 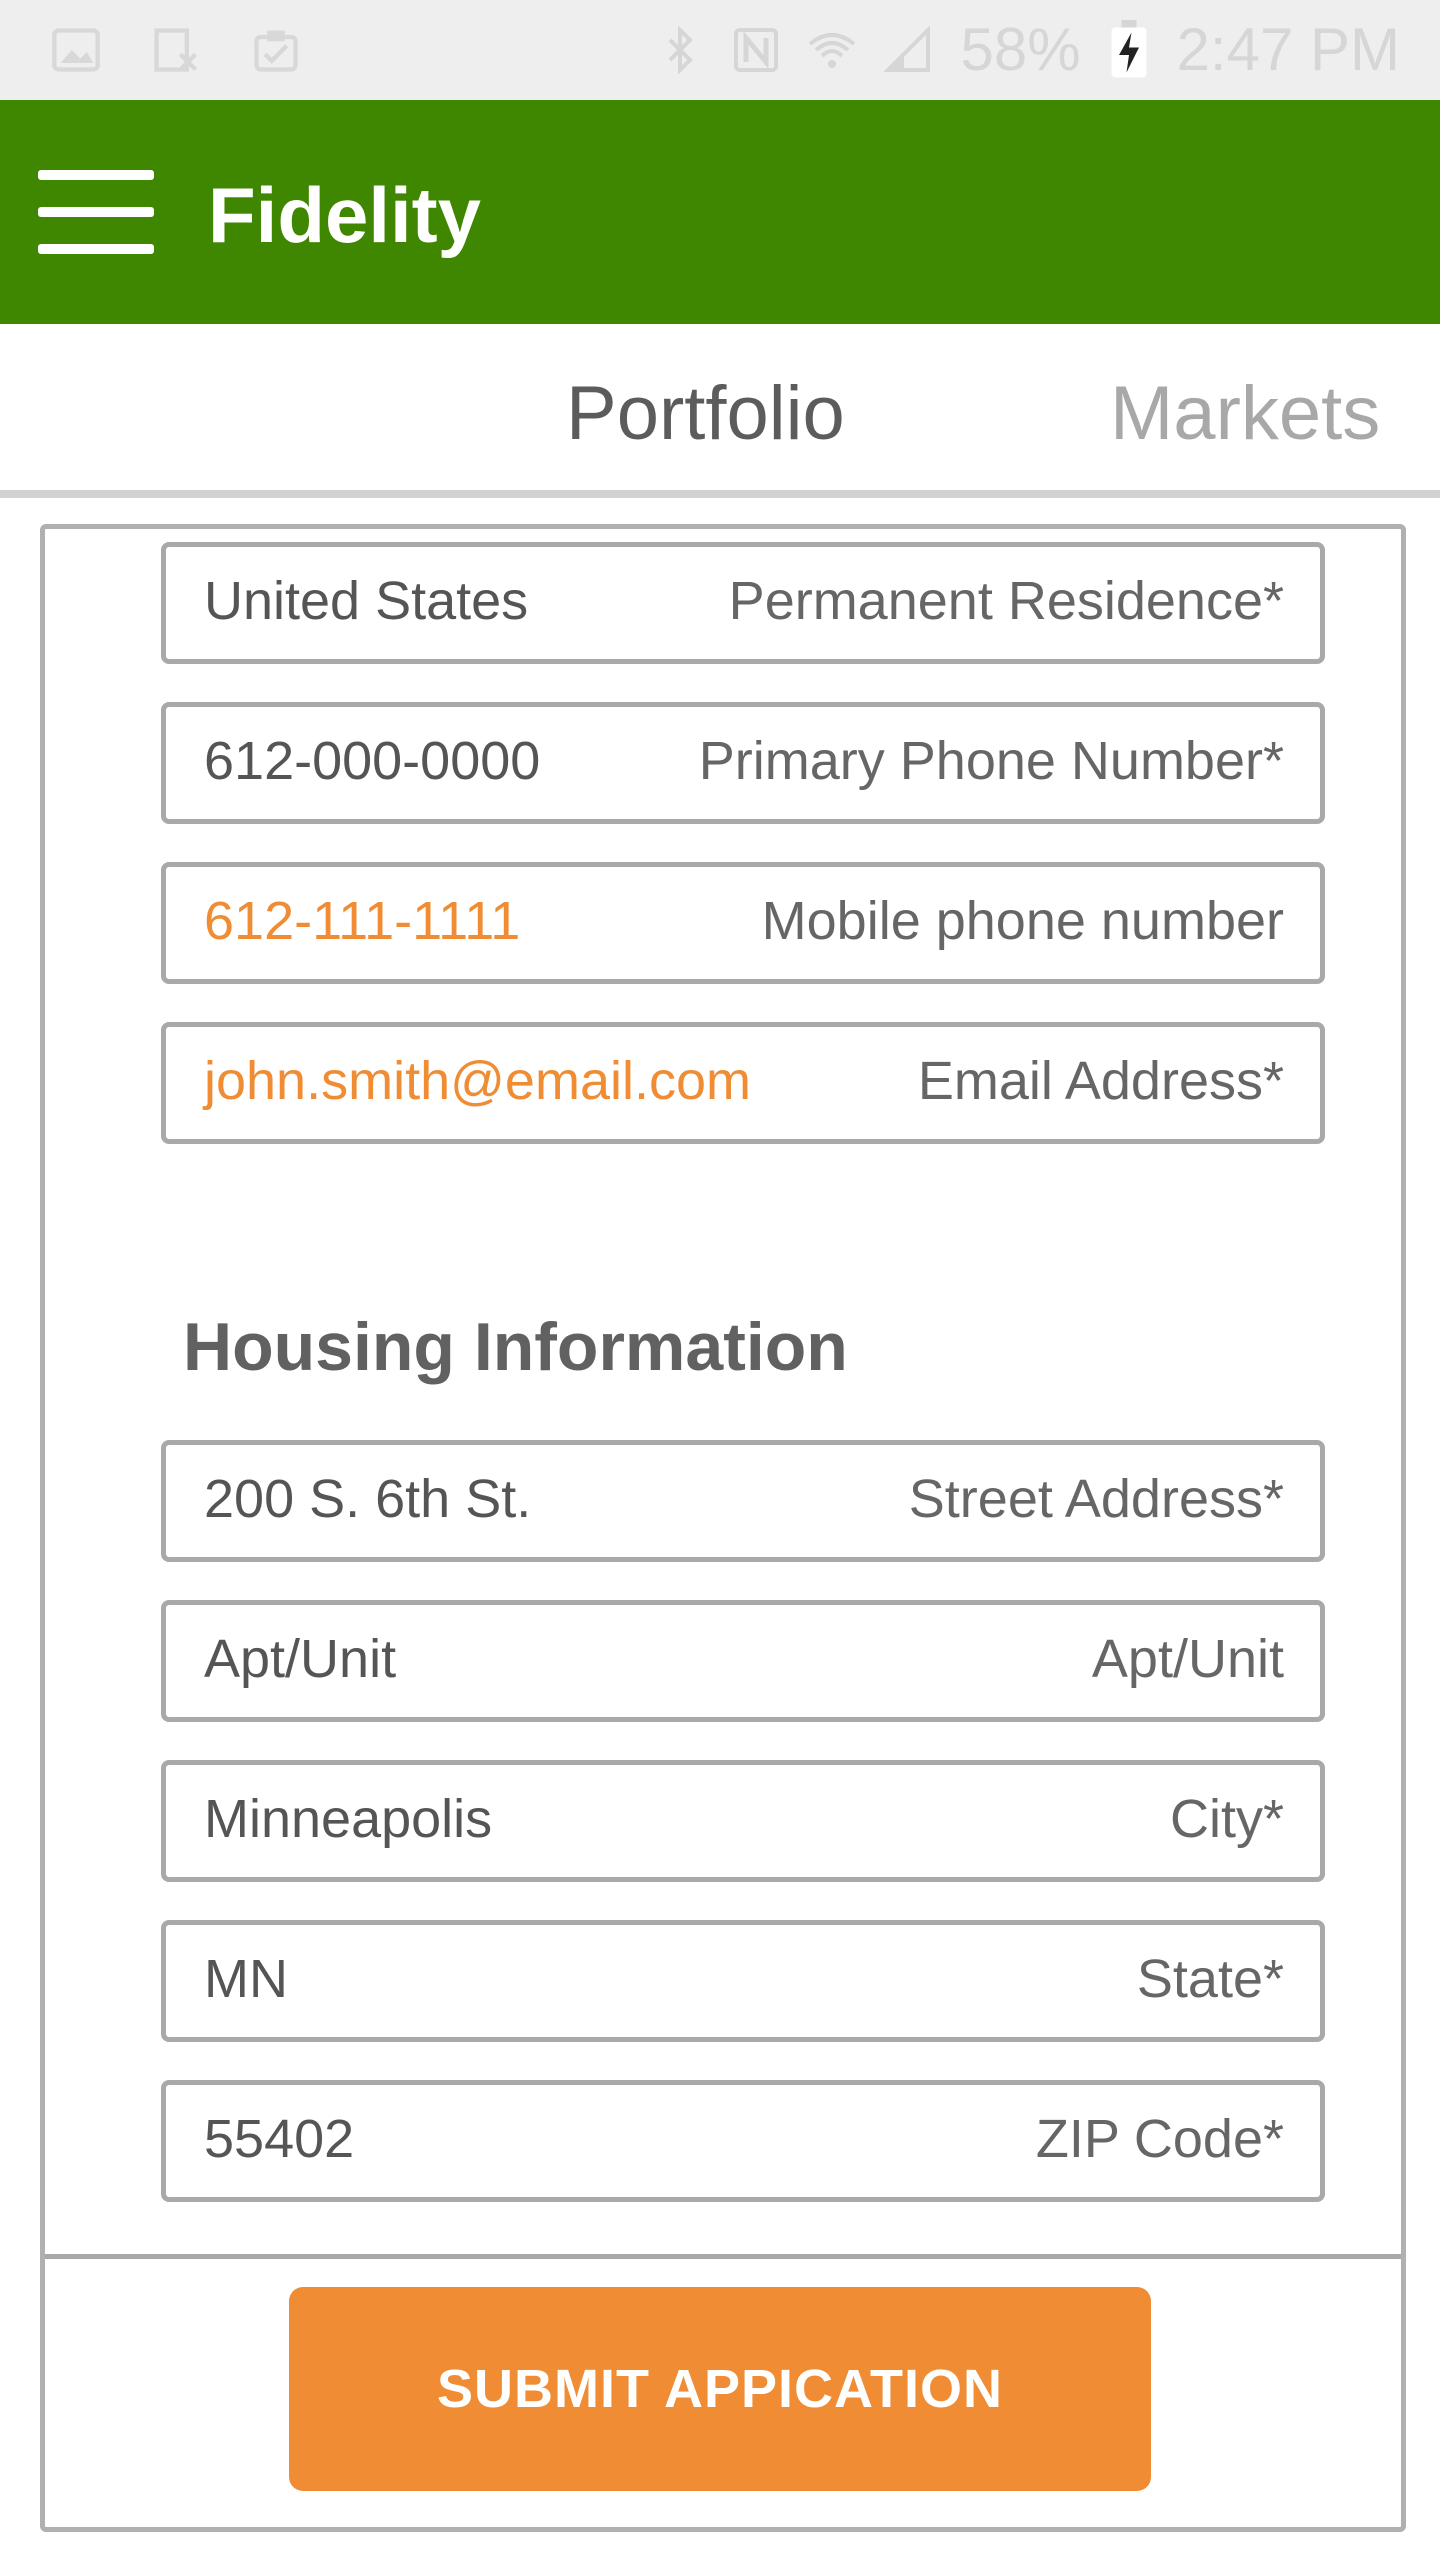 What do you see at coordinates (1226, 1819) in the screenshot?
I see `field-label: City*` at bounding box center [1226, 1819].